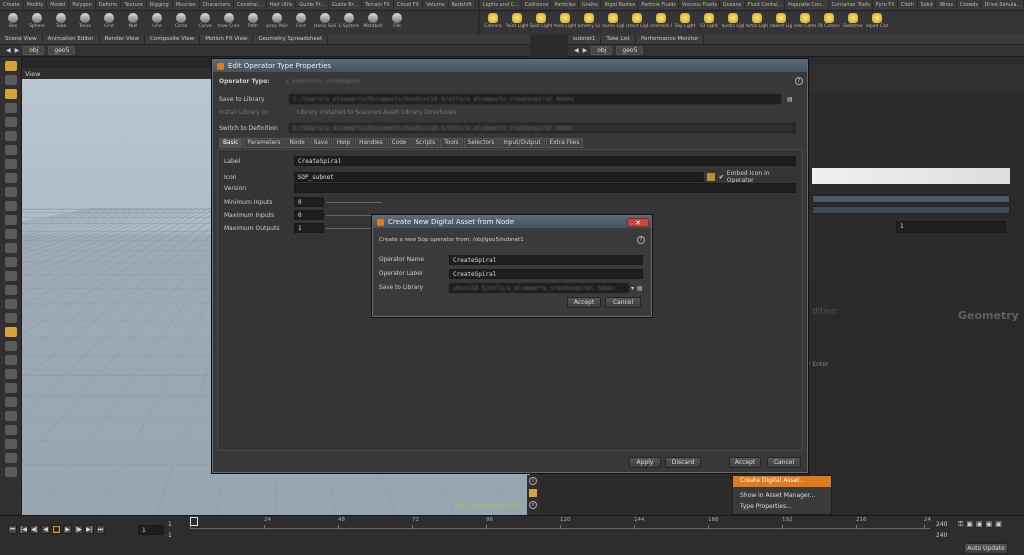  Describe the element at coordinates (683, 462) in the screenshot. I see `discard-button: Discard` at that location.